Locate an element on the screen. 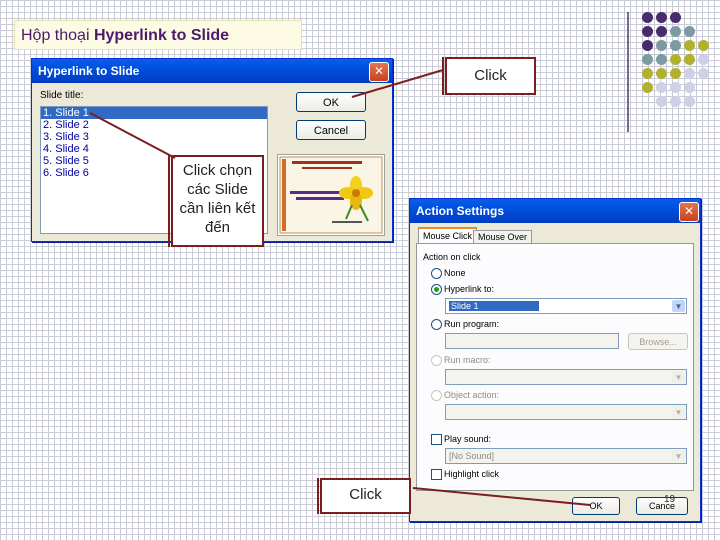 This screenshot has height=540, width=720. hyperlink-to-select: Slide 1 ▼ is located at coordinates (566, 306).